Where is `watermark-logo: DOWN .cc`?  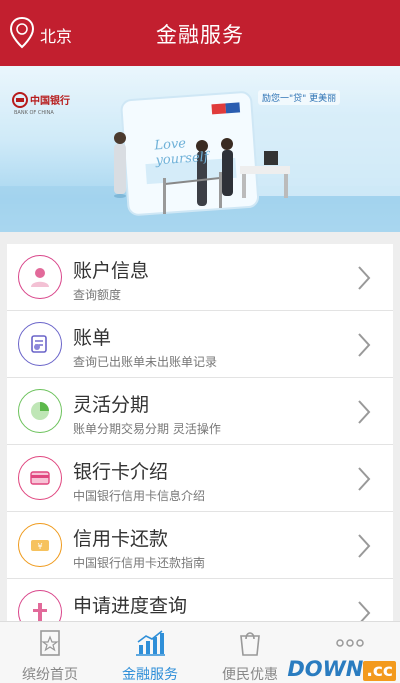 watermark-logo: DOWN .cc is located at coordinates (341, 669).